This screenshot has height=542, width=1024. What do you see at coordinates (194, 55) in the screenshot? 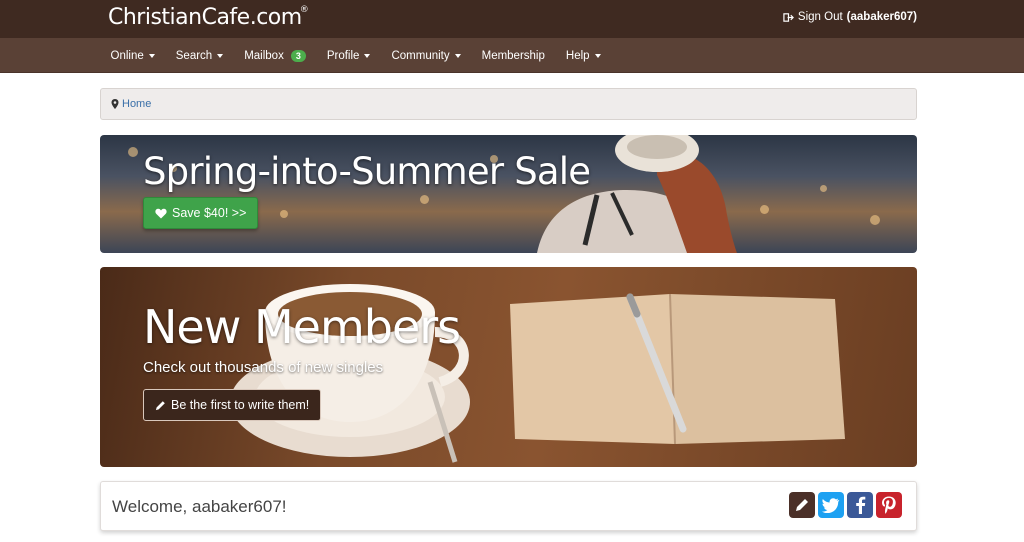
I see `nav-search-label: Search` at bounding box center [194, 55].